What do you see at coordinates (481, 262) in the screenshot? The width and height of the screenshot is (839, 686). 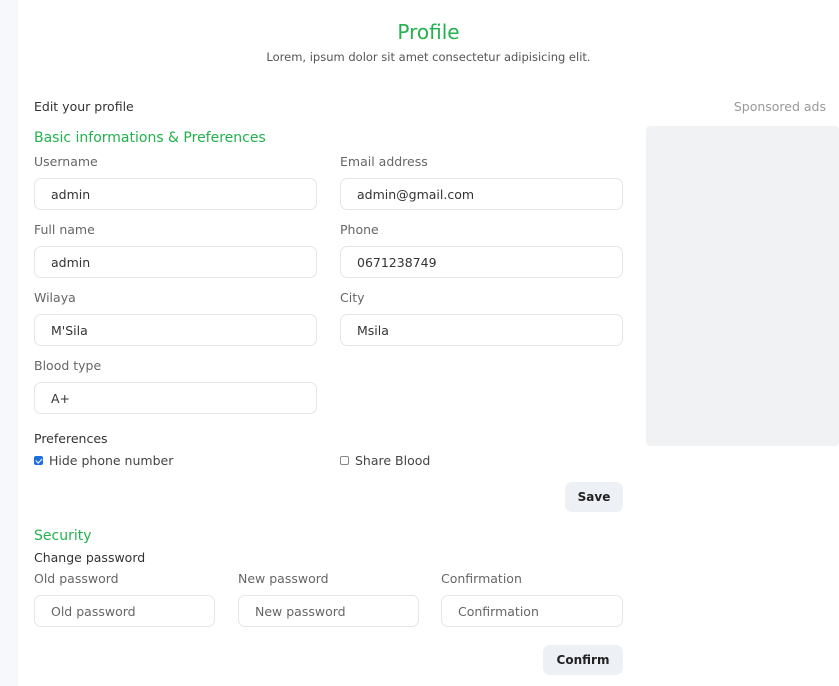 I see `phone-input` at bounding box center [481, 262].